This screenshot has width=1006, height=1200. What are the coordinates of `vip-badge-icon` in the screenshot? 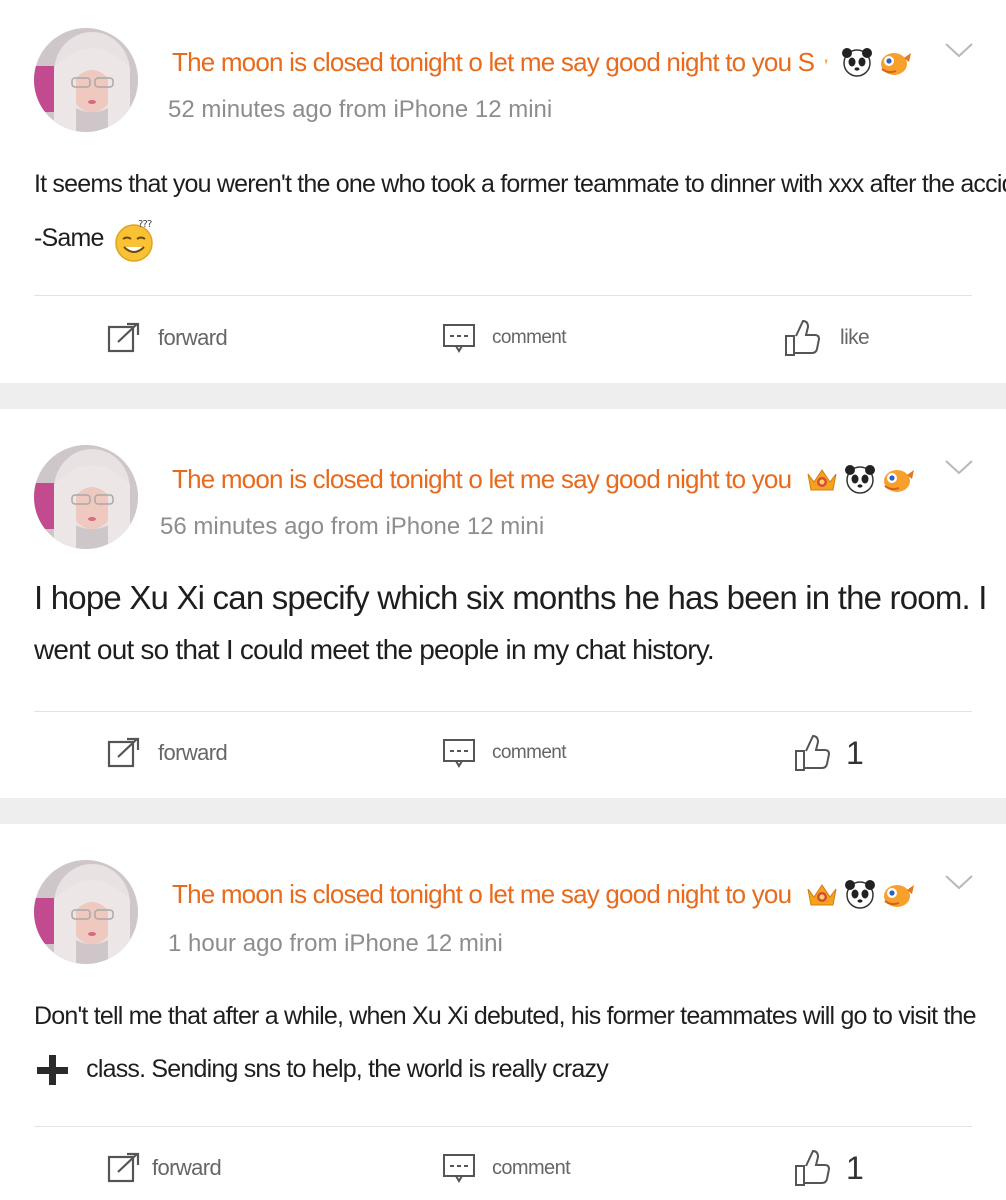 It's located at (826, 62).